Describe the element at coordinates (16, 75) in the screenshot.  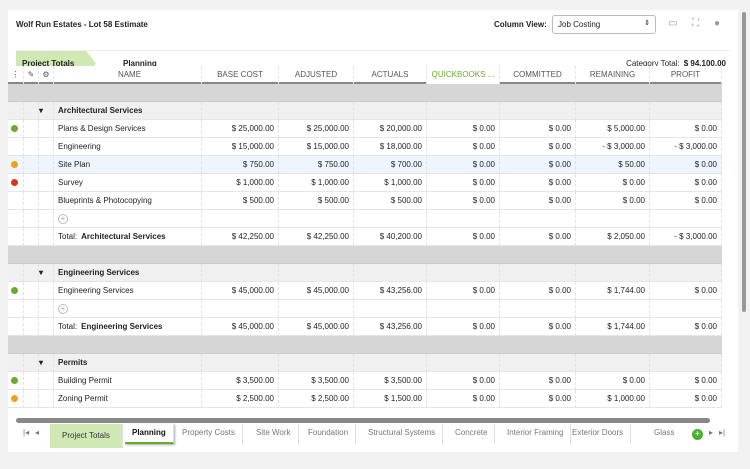
I see `drag-icon: ⋮` at that location.